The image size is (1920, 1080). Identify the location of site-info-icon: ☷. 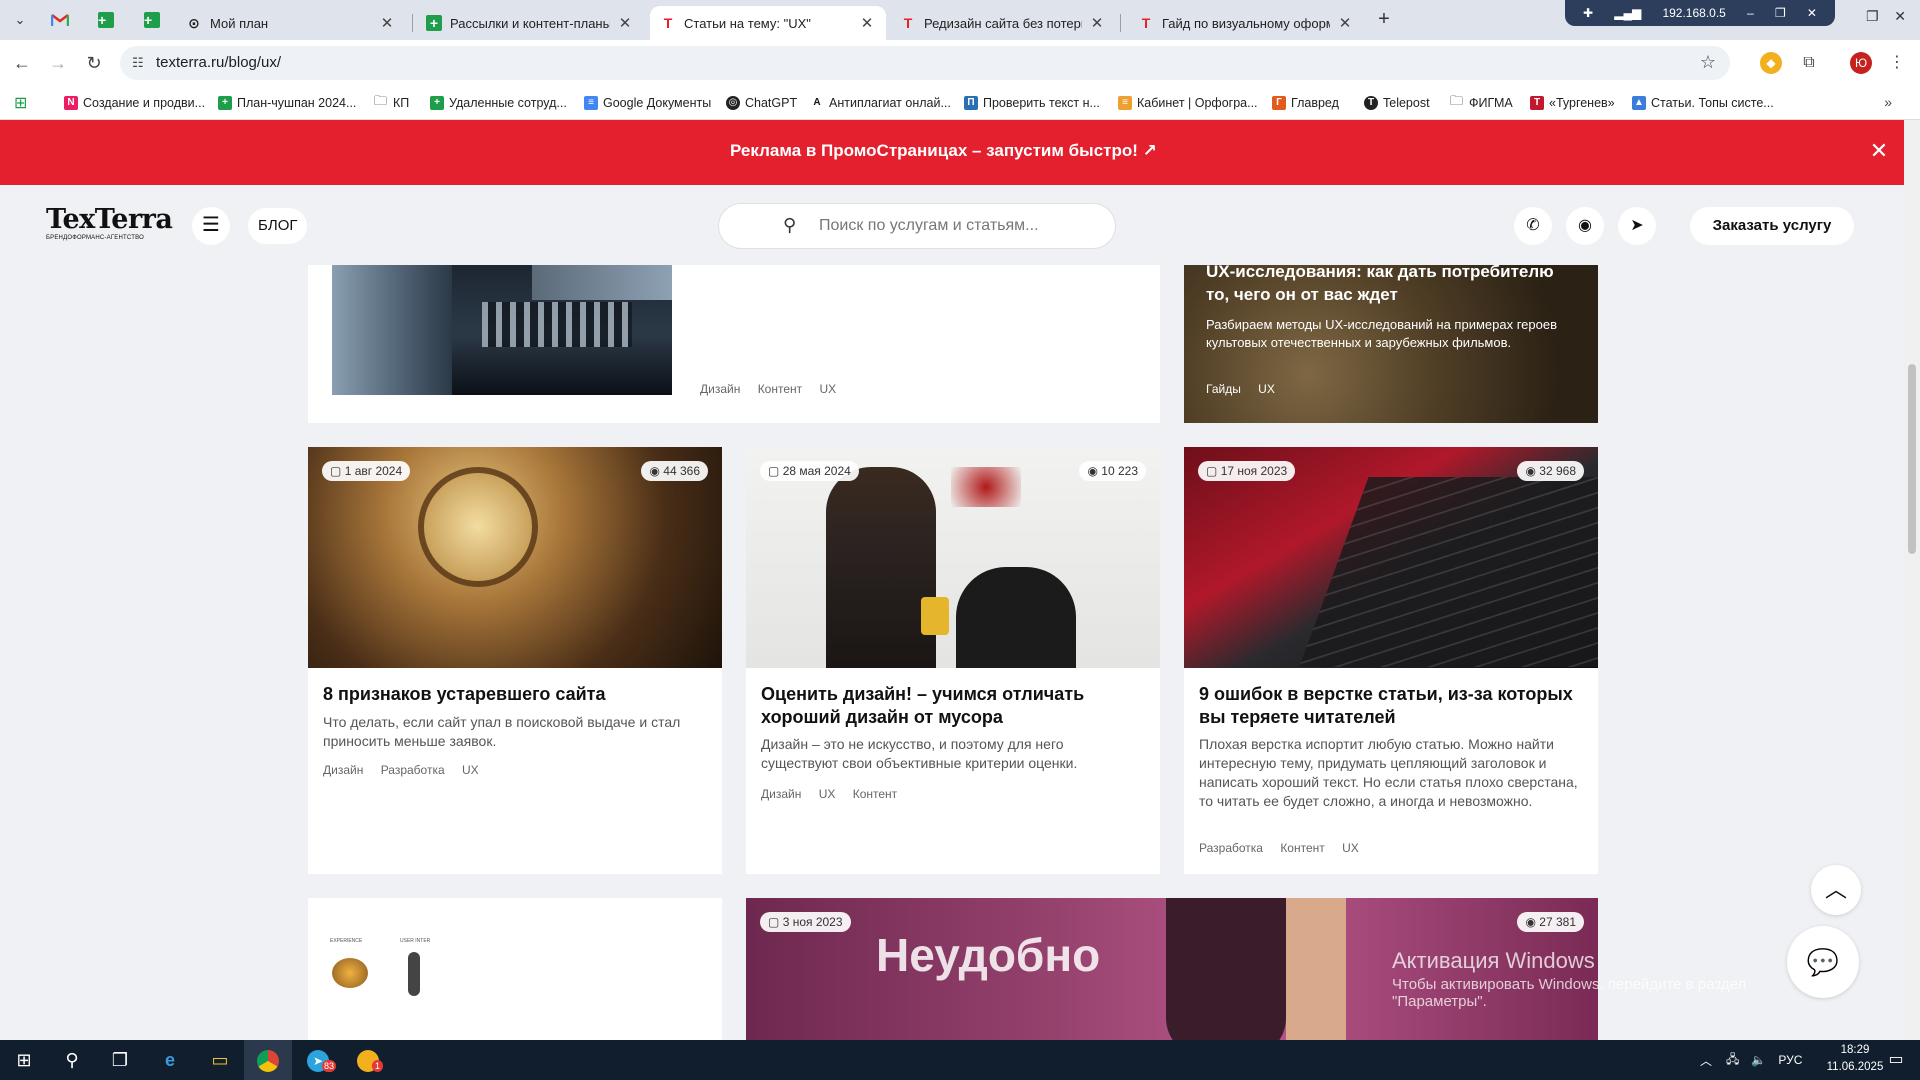
(138, 63).